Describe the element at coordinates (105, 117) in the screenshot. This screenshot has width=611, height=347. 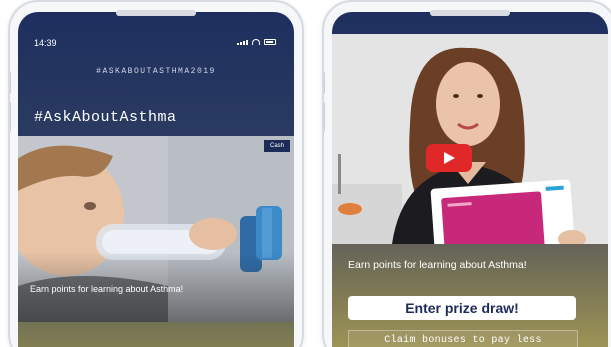
I see `hashtag-title: #AskAboutAsthma` at that location.